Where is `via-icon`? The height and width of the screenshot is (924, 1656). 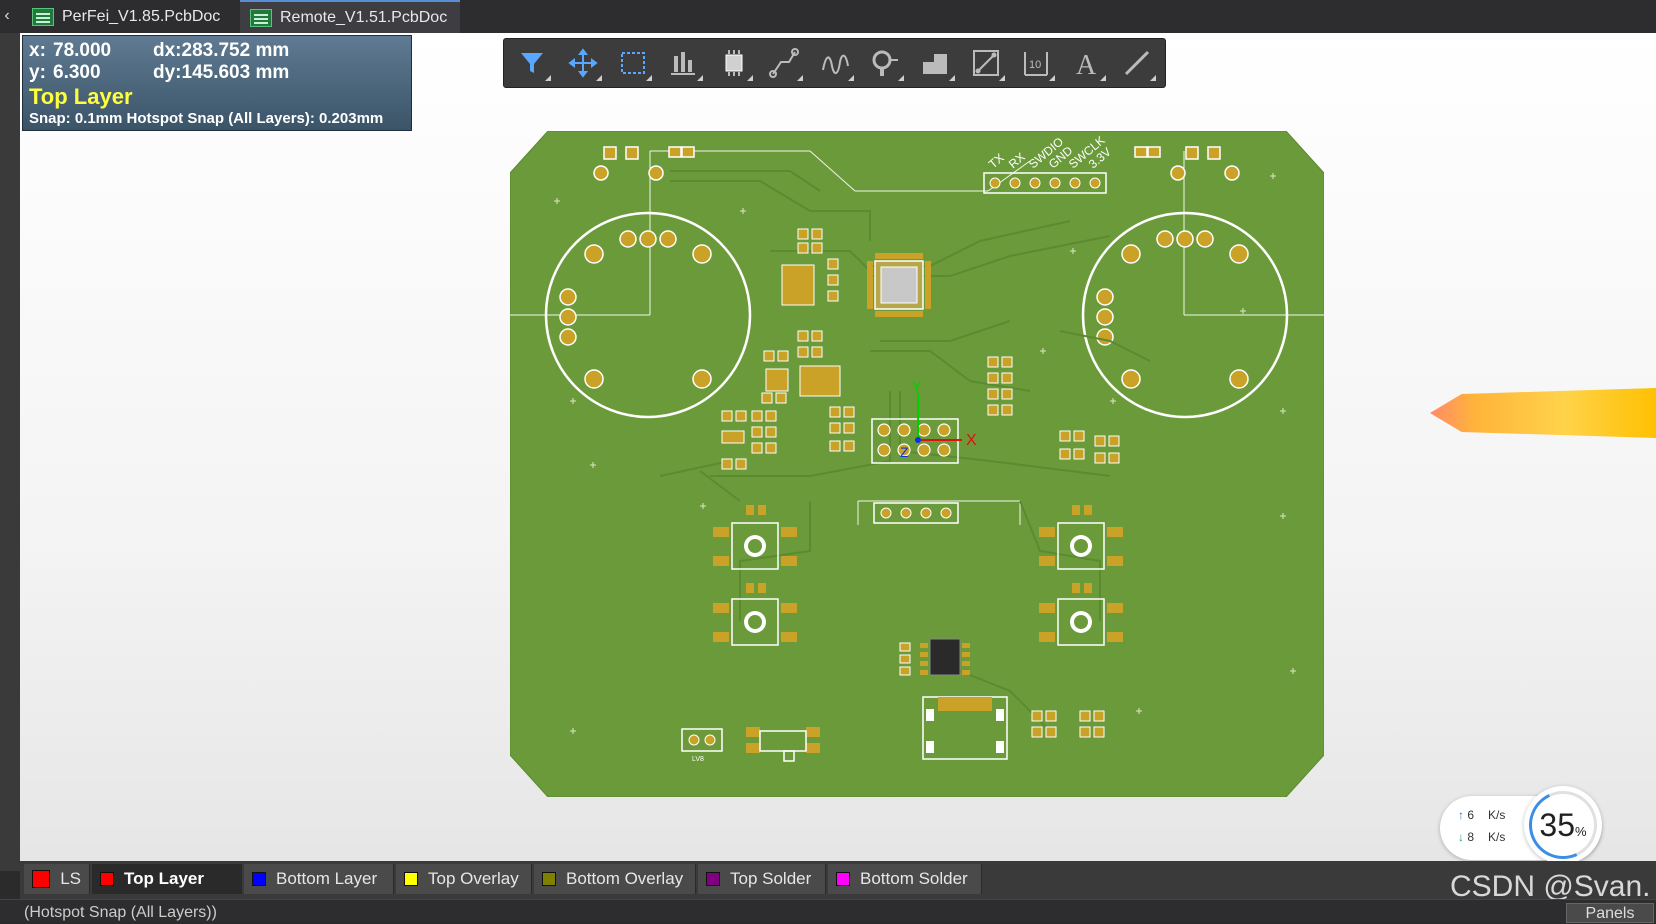
via-icon is located at coordinates (885, 63).